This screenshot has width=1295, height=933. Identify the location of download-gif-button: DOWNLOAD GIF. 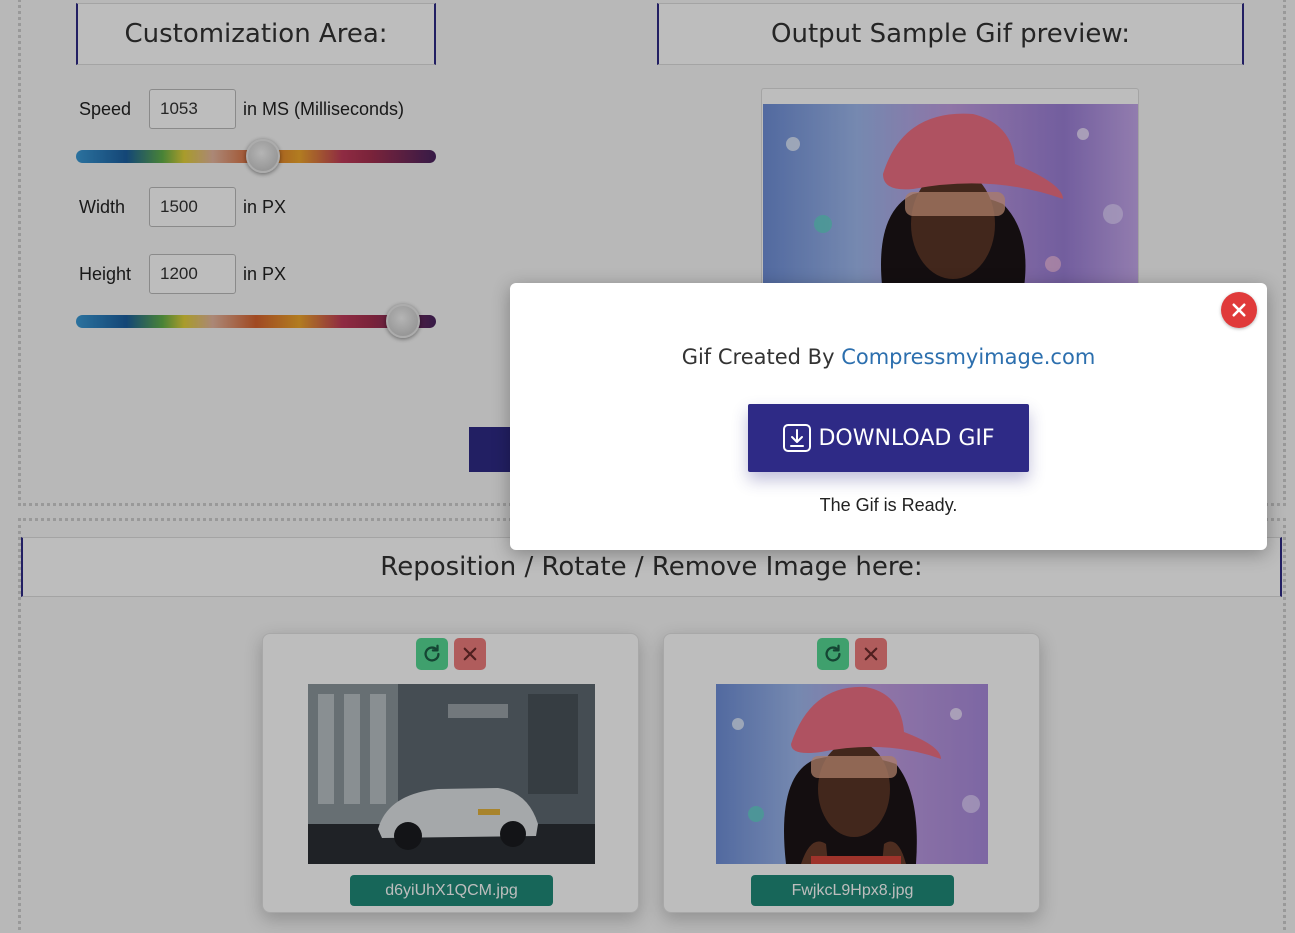
(888, 438).